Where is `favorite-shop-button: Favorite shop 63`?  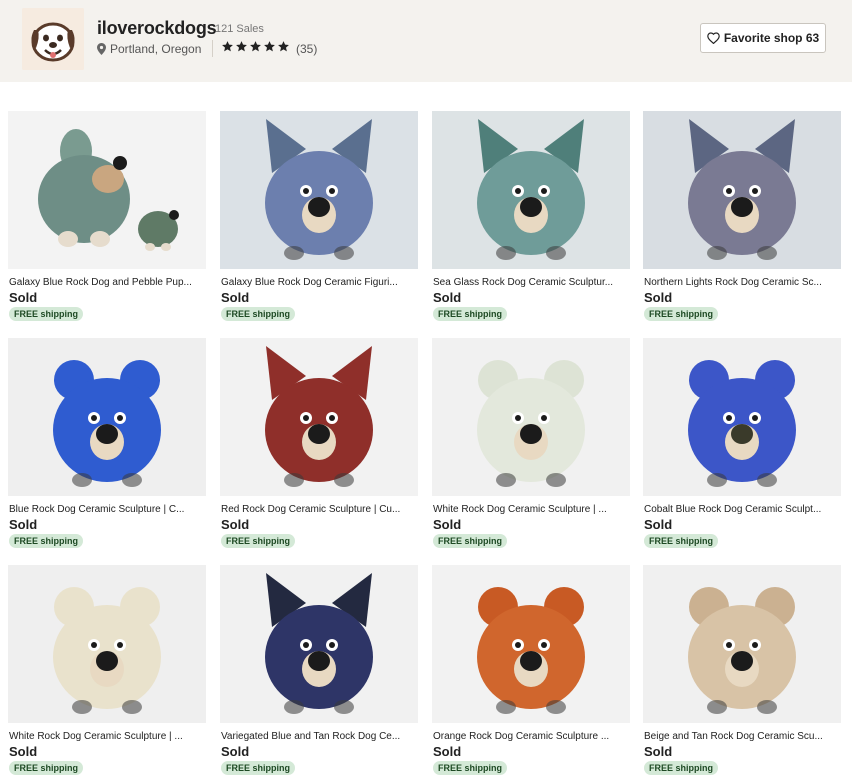
favorite-shop-button: Favorite shop 63 is located at coordinates (763, 38).